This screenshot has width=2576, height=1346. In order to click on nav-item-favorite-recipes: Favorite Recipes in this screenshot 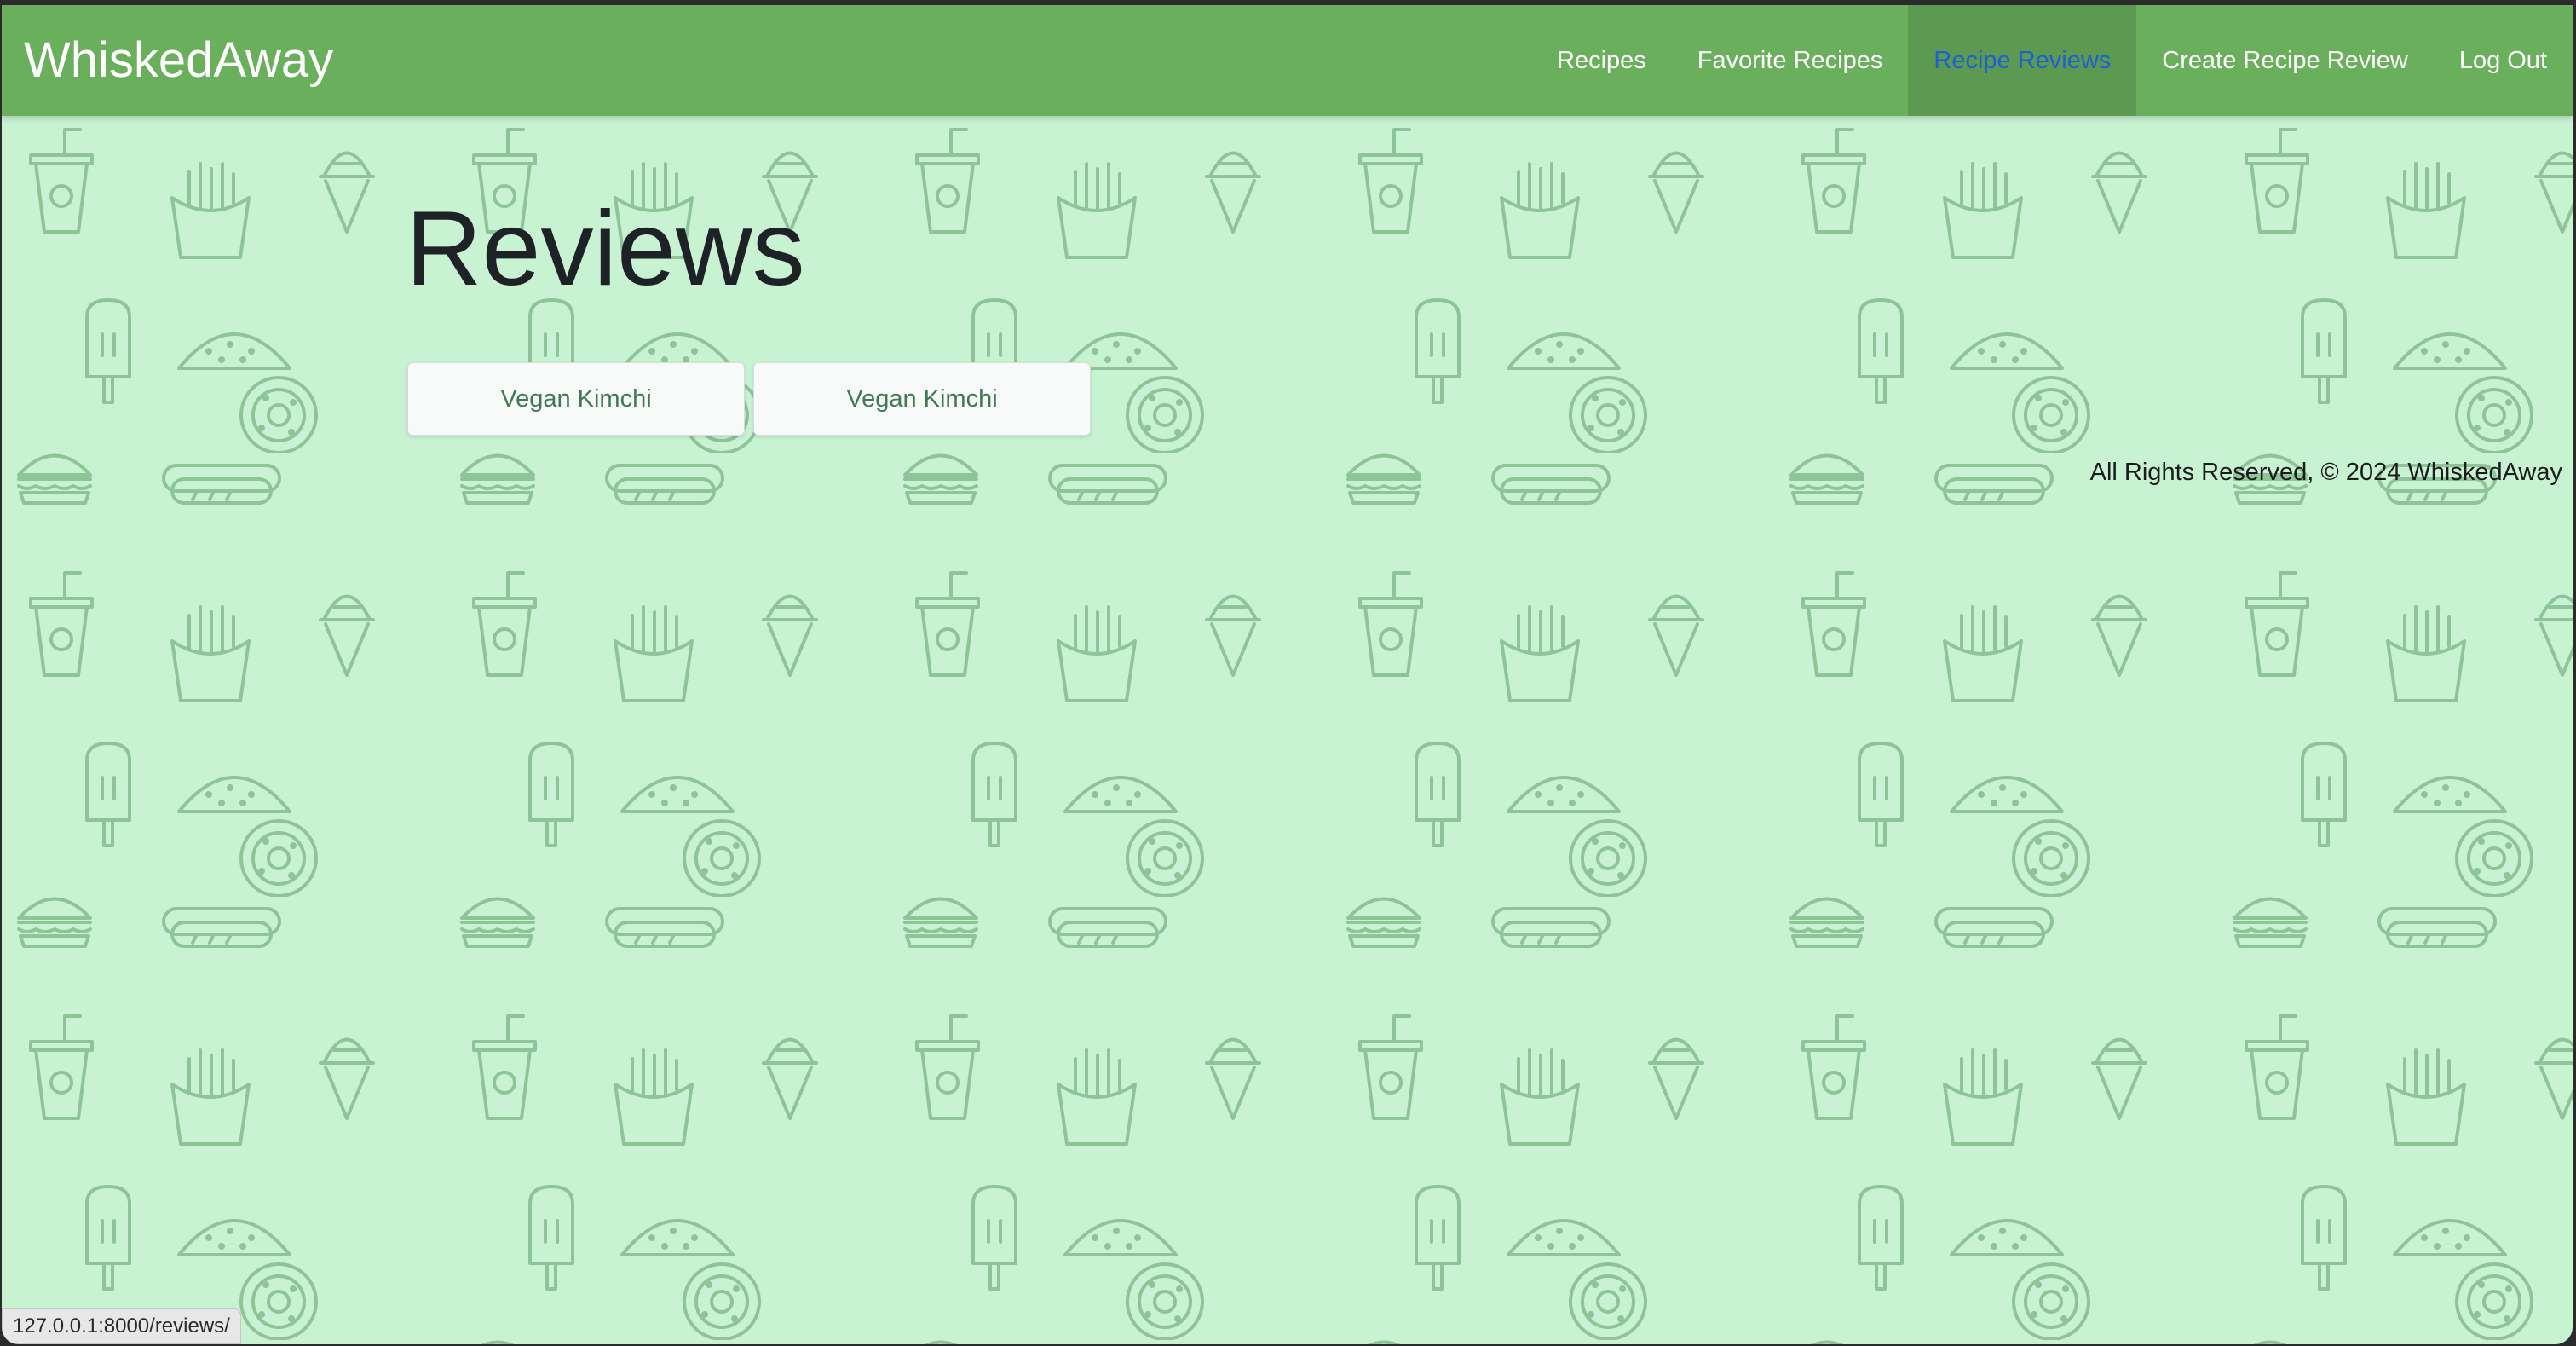, I will do `click(1790, 61)`.